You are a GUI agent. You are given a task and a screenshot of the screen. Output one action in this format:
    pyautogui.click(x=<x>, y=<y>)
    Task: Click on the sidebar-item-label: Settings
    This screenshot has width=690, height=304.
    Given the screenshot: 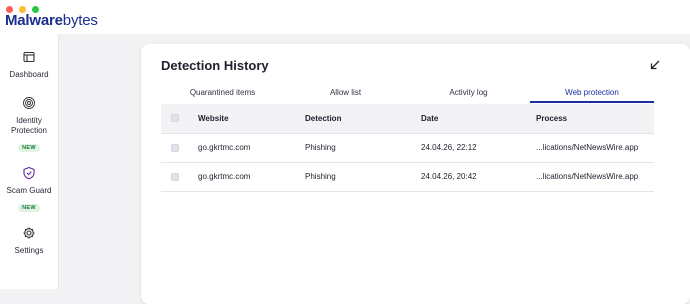 What is the action you would take?
    pyautogui.click(x=29, y=250)
    